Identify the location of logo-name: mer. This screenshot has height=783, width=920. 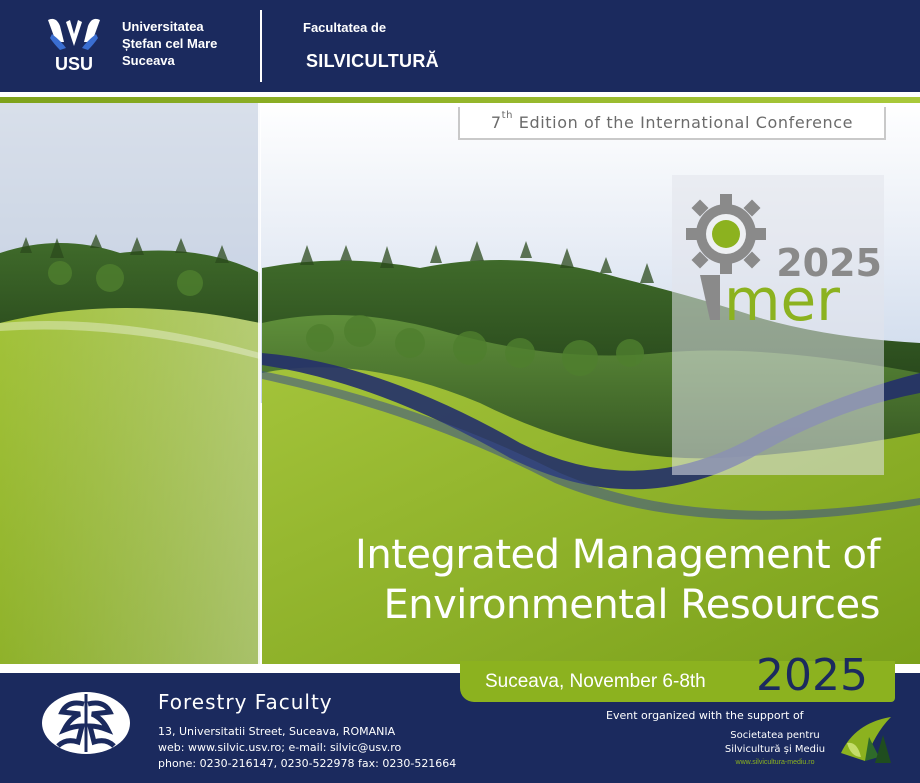
(782, 298).